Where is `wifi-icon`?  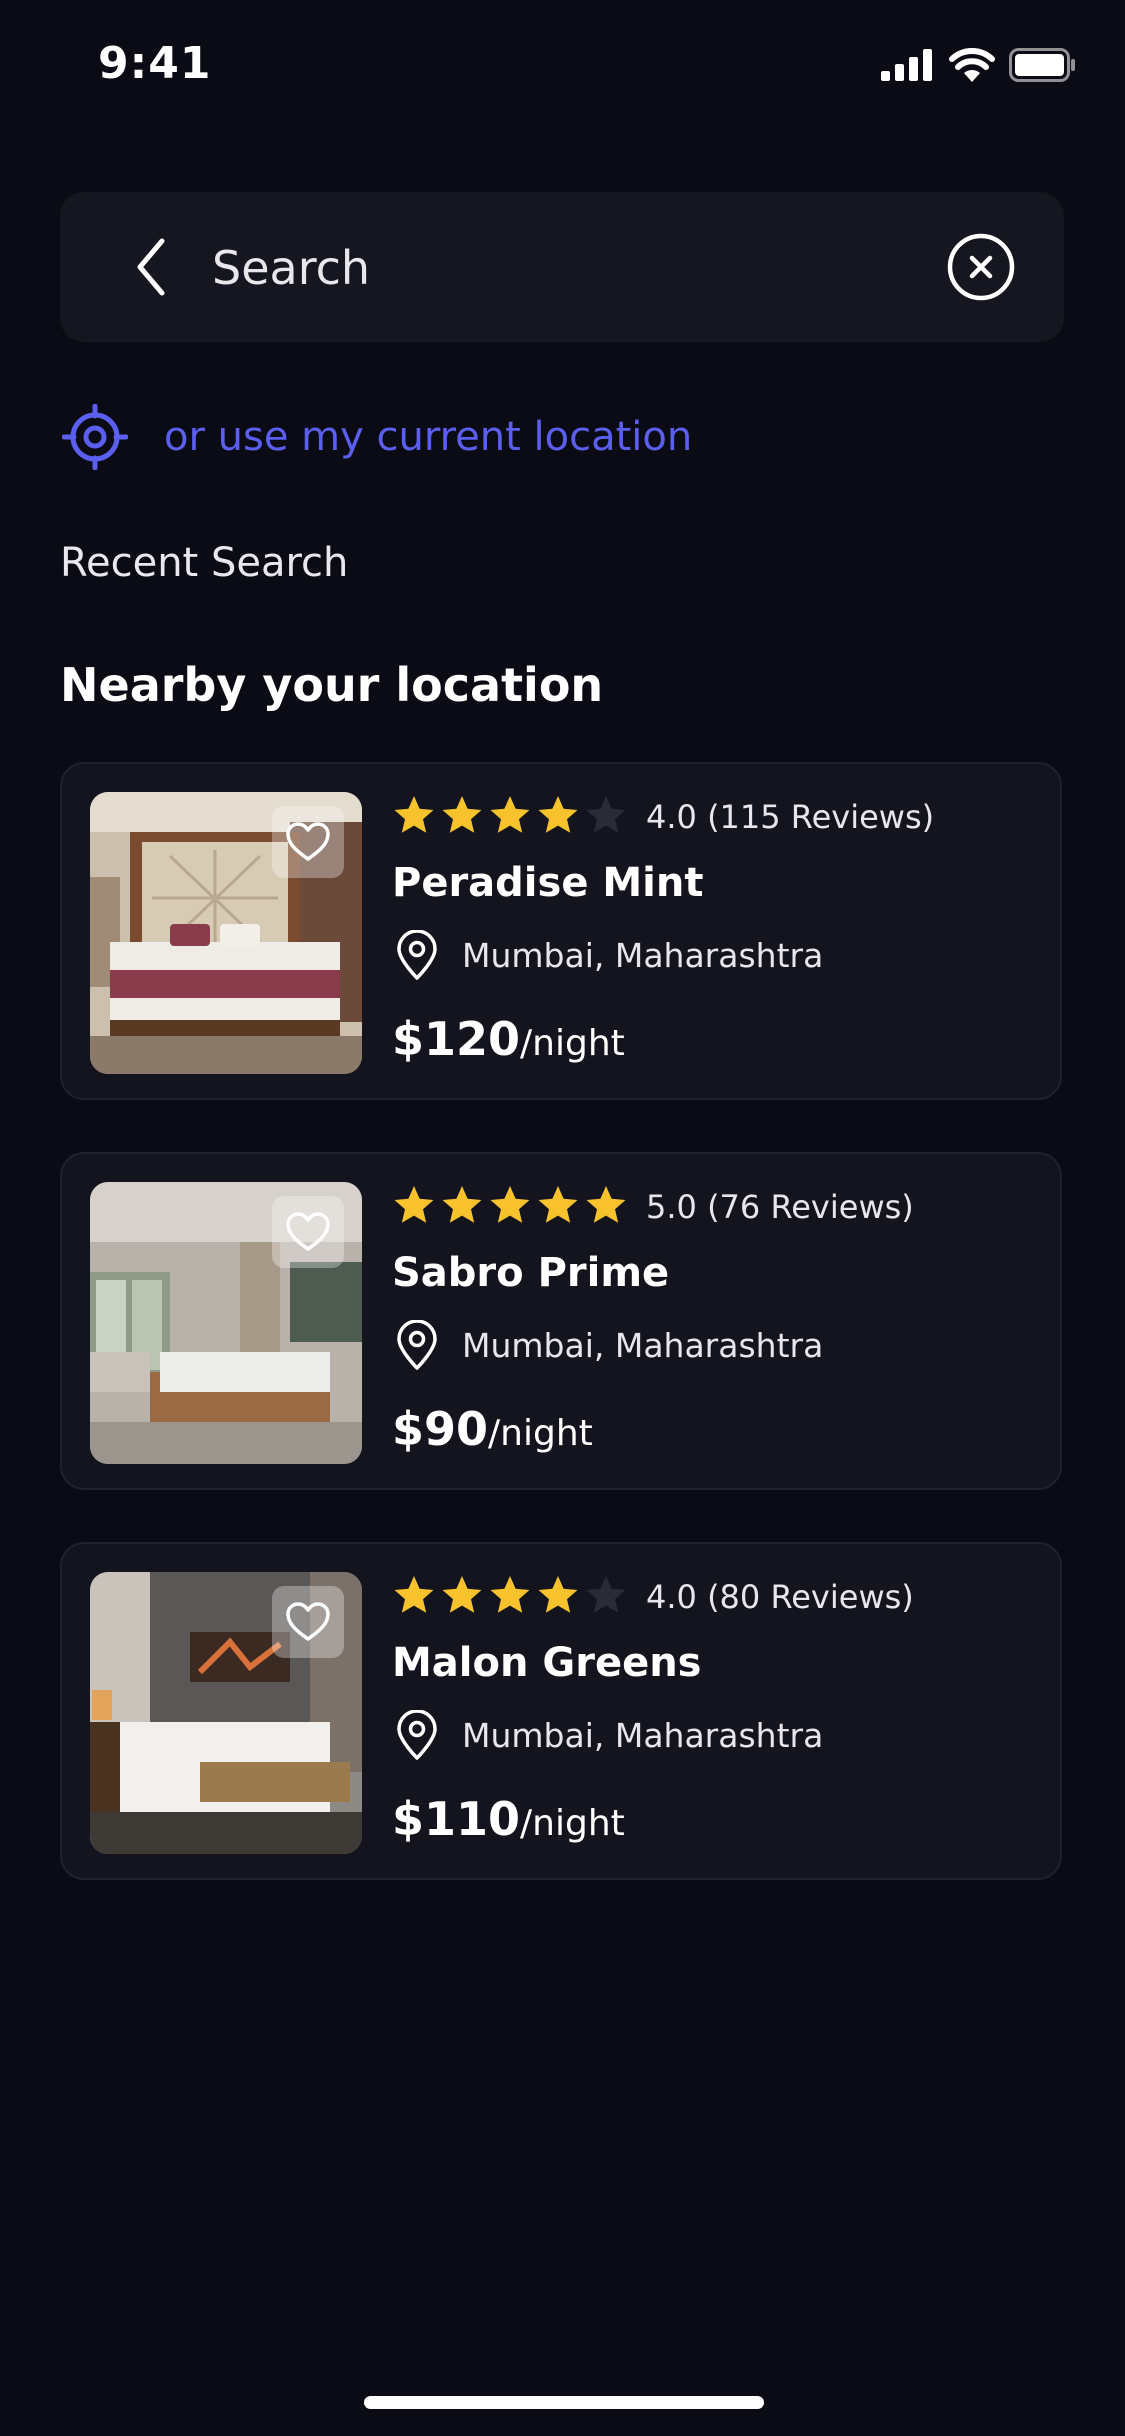
wifi-icon is located at coordinates (972, 65).